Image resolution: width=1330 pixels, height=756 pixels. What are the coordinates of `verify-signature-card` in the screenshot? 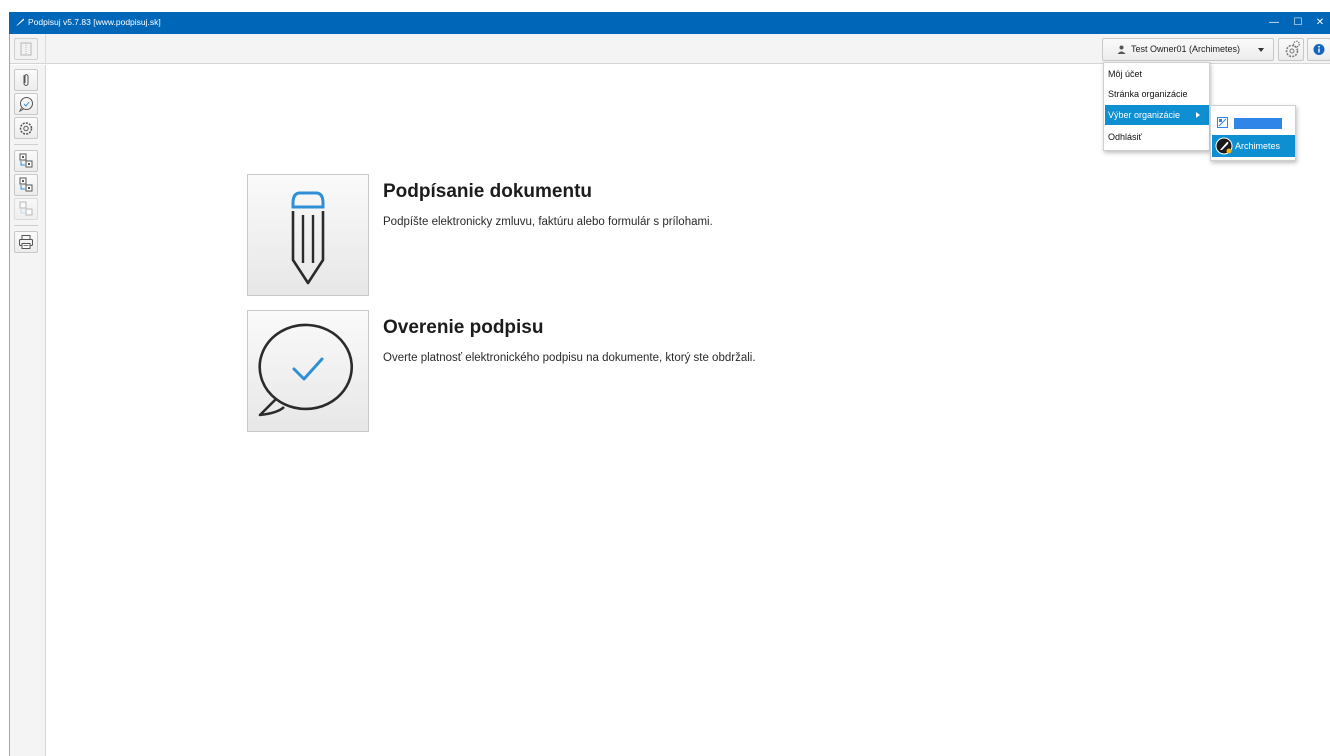 It's located at (308, 371).